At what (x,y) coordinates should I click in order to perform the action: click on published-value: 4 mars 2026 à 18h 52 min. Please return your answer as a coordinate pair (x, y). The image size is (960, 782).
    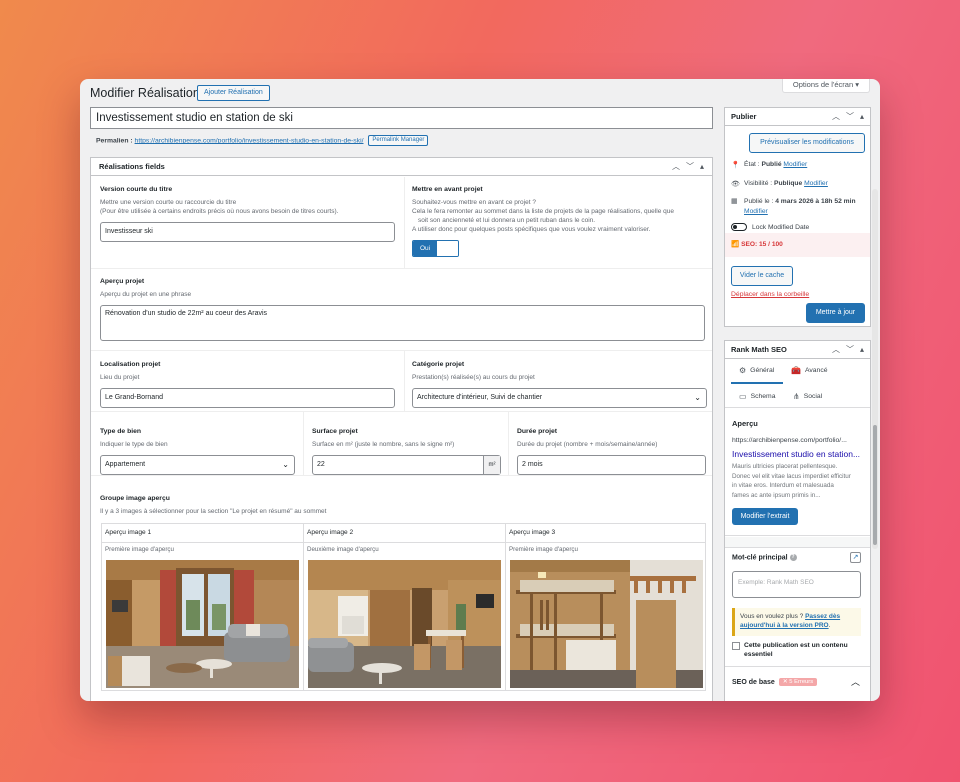
    Looking at the image, I should click on (815, 201).